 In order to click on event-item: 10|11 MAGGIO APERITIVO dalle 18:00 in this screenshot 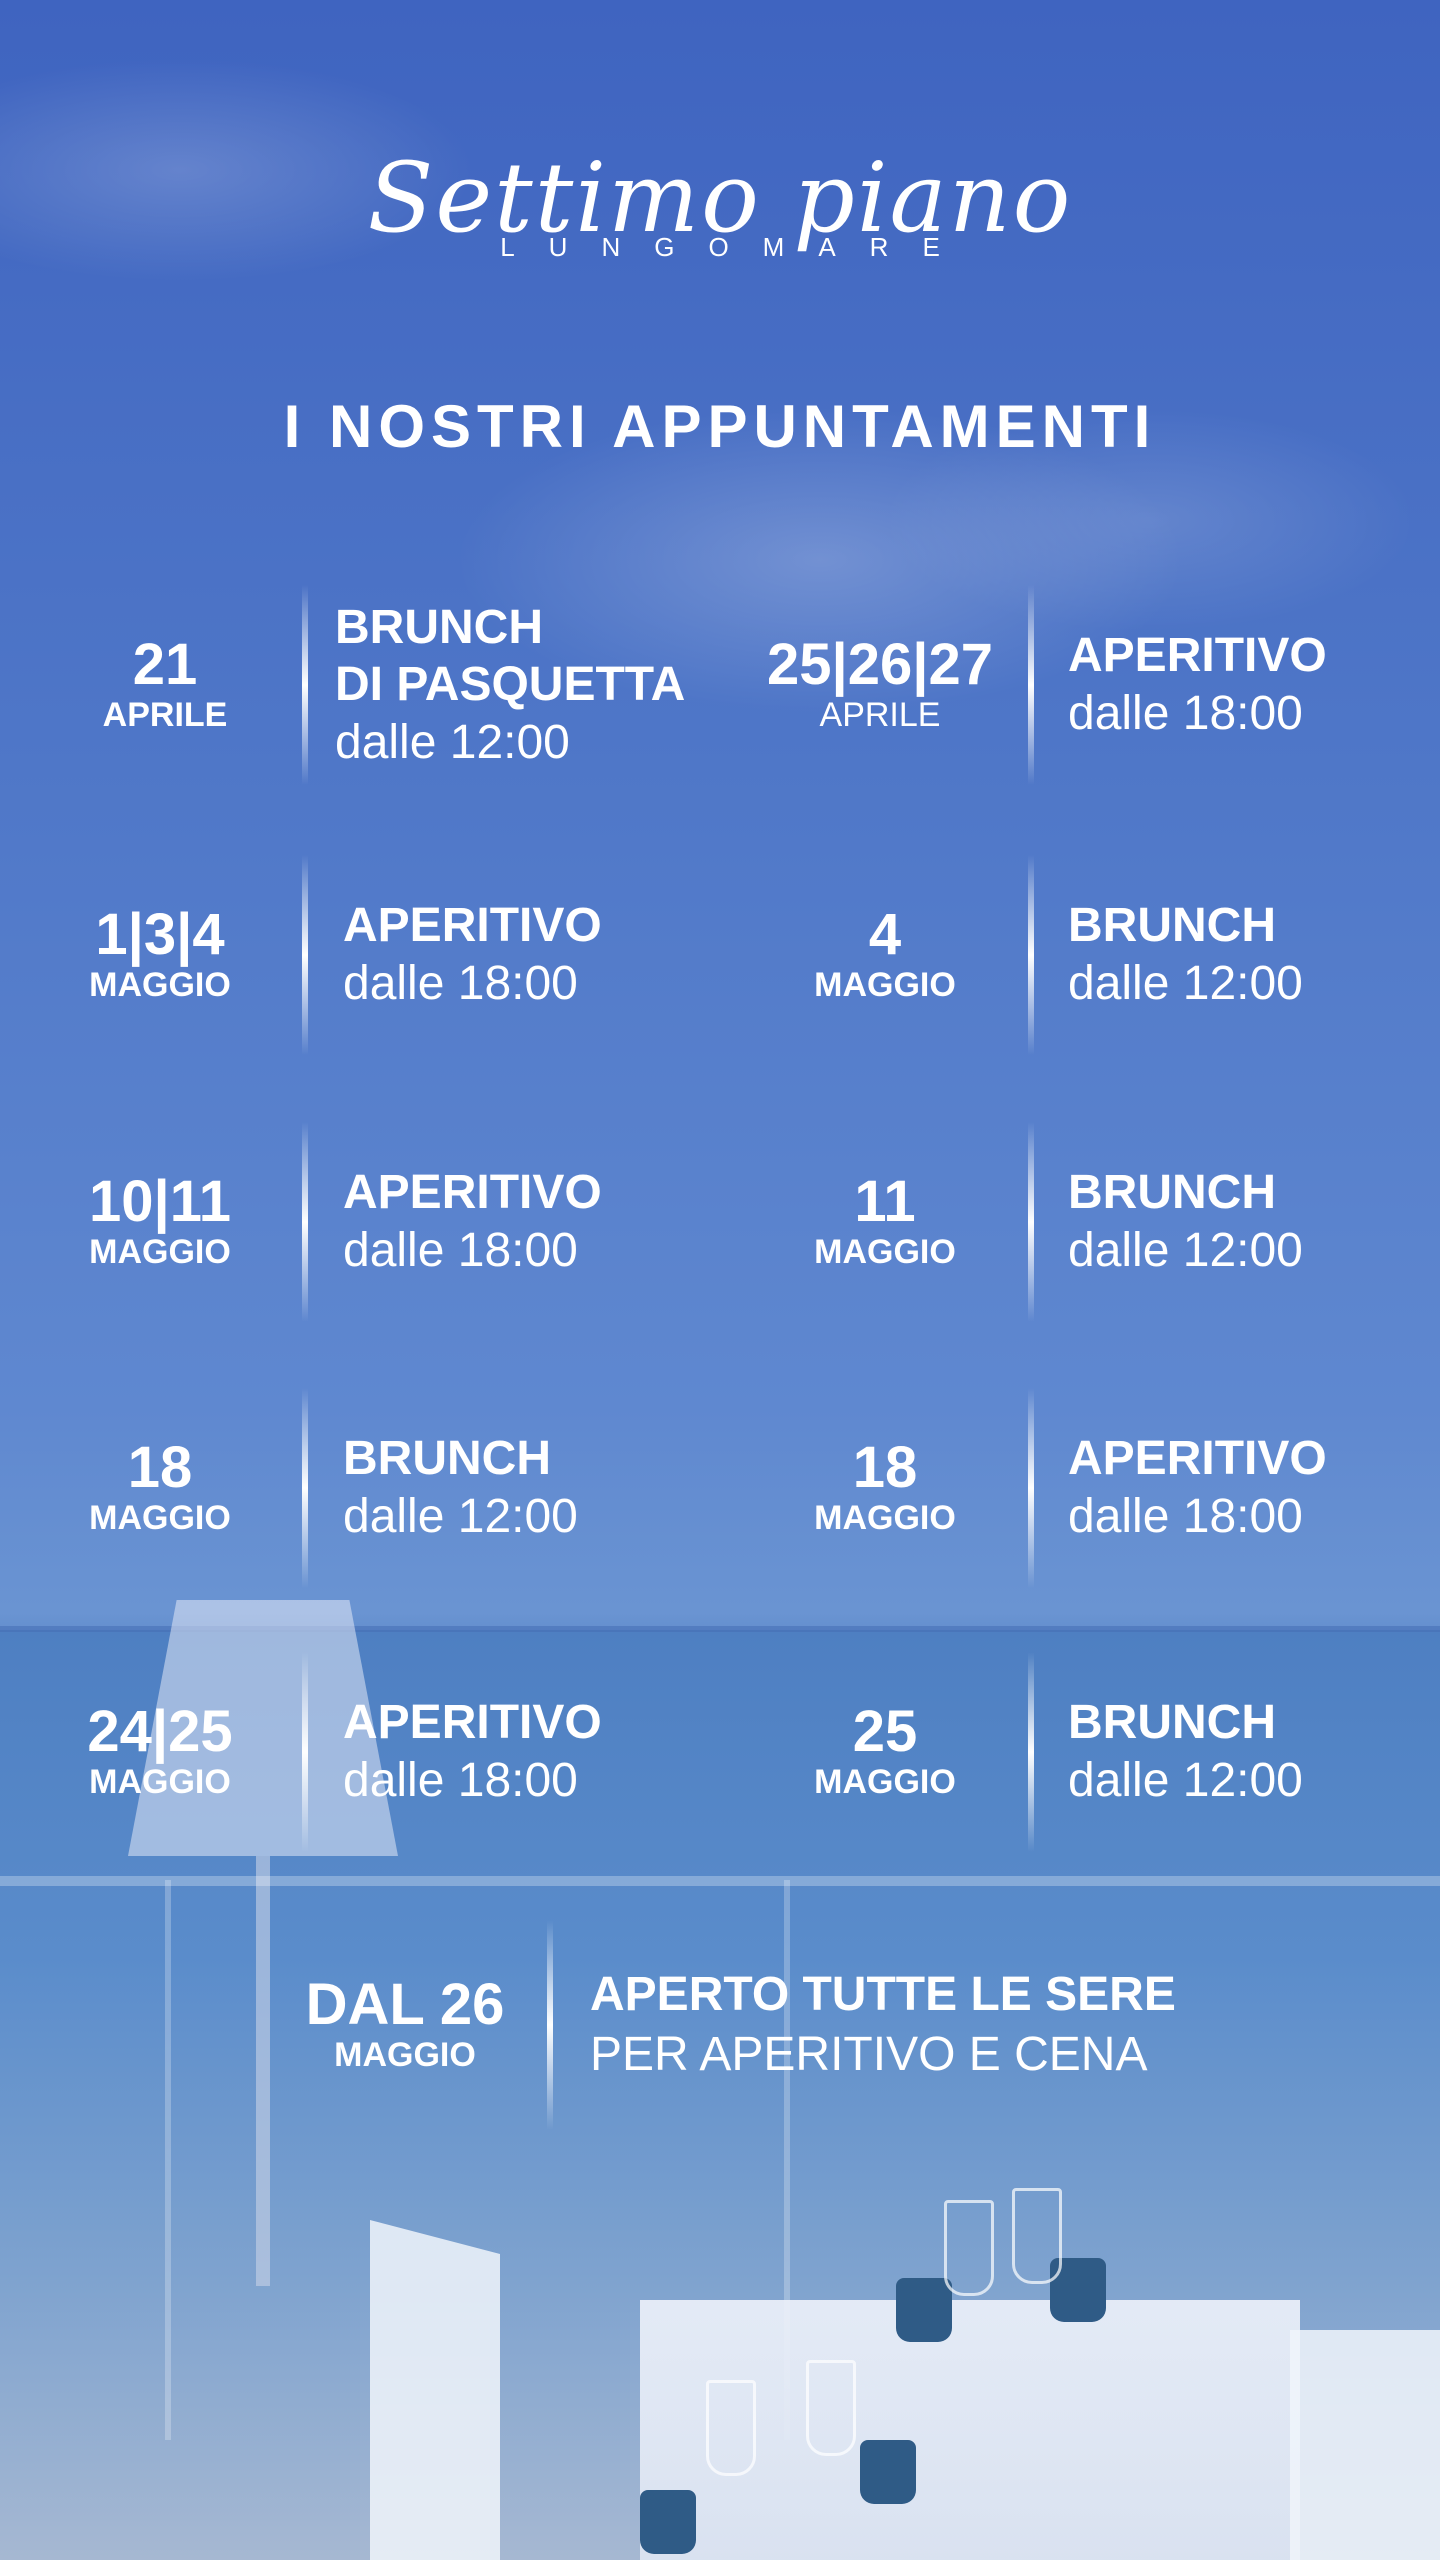, I will do `click(375, 1222)`.